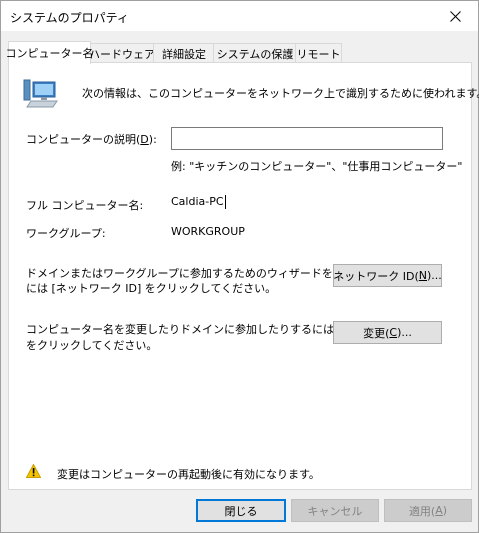  I want to click on tab-remote: リモート, so click(318, 53).